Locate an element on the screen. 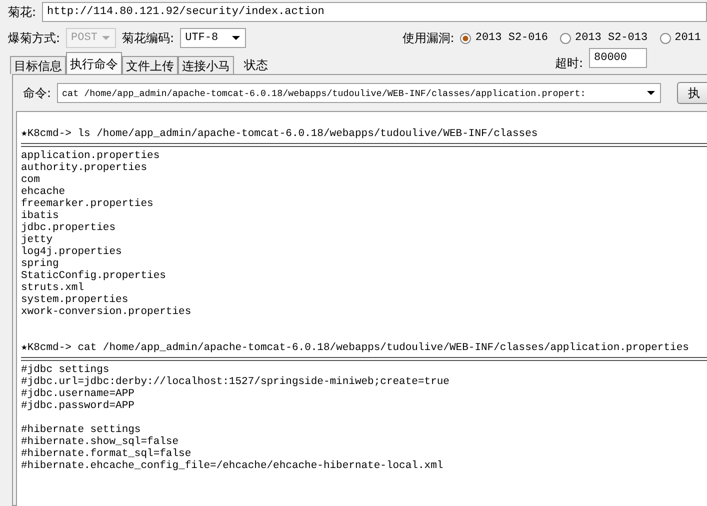  execute-button: 执 is located at coordinates (692, 93).